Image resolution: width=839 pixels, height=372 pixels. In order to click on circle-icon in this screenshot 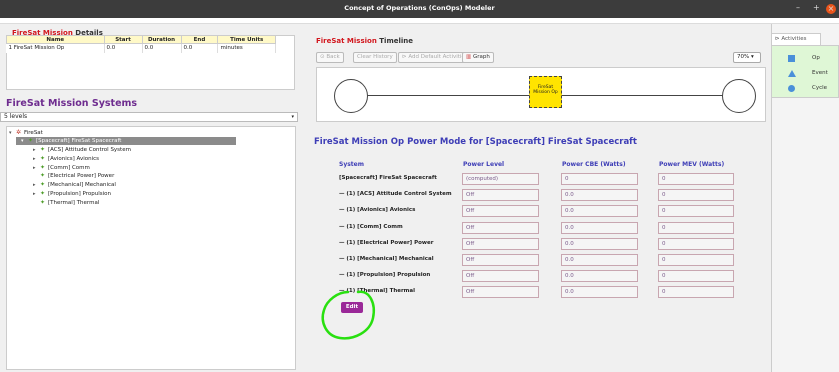, I will do `click(791, 88)`.